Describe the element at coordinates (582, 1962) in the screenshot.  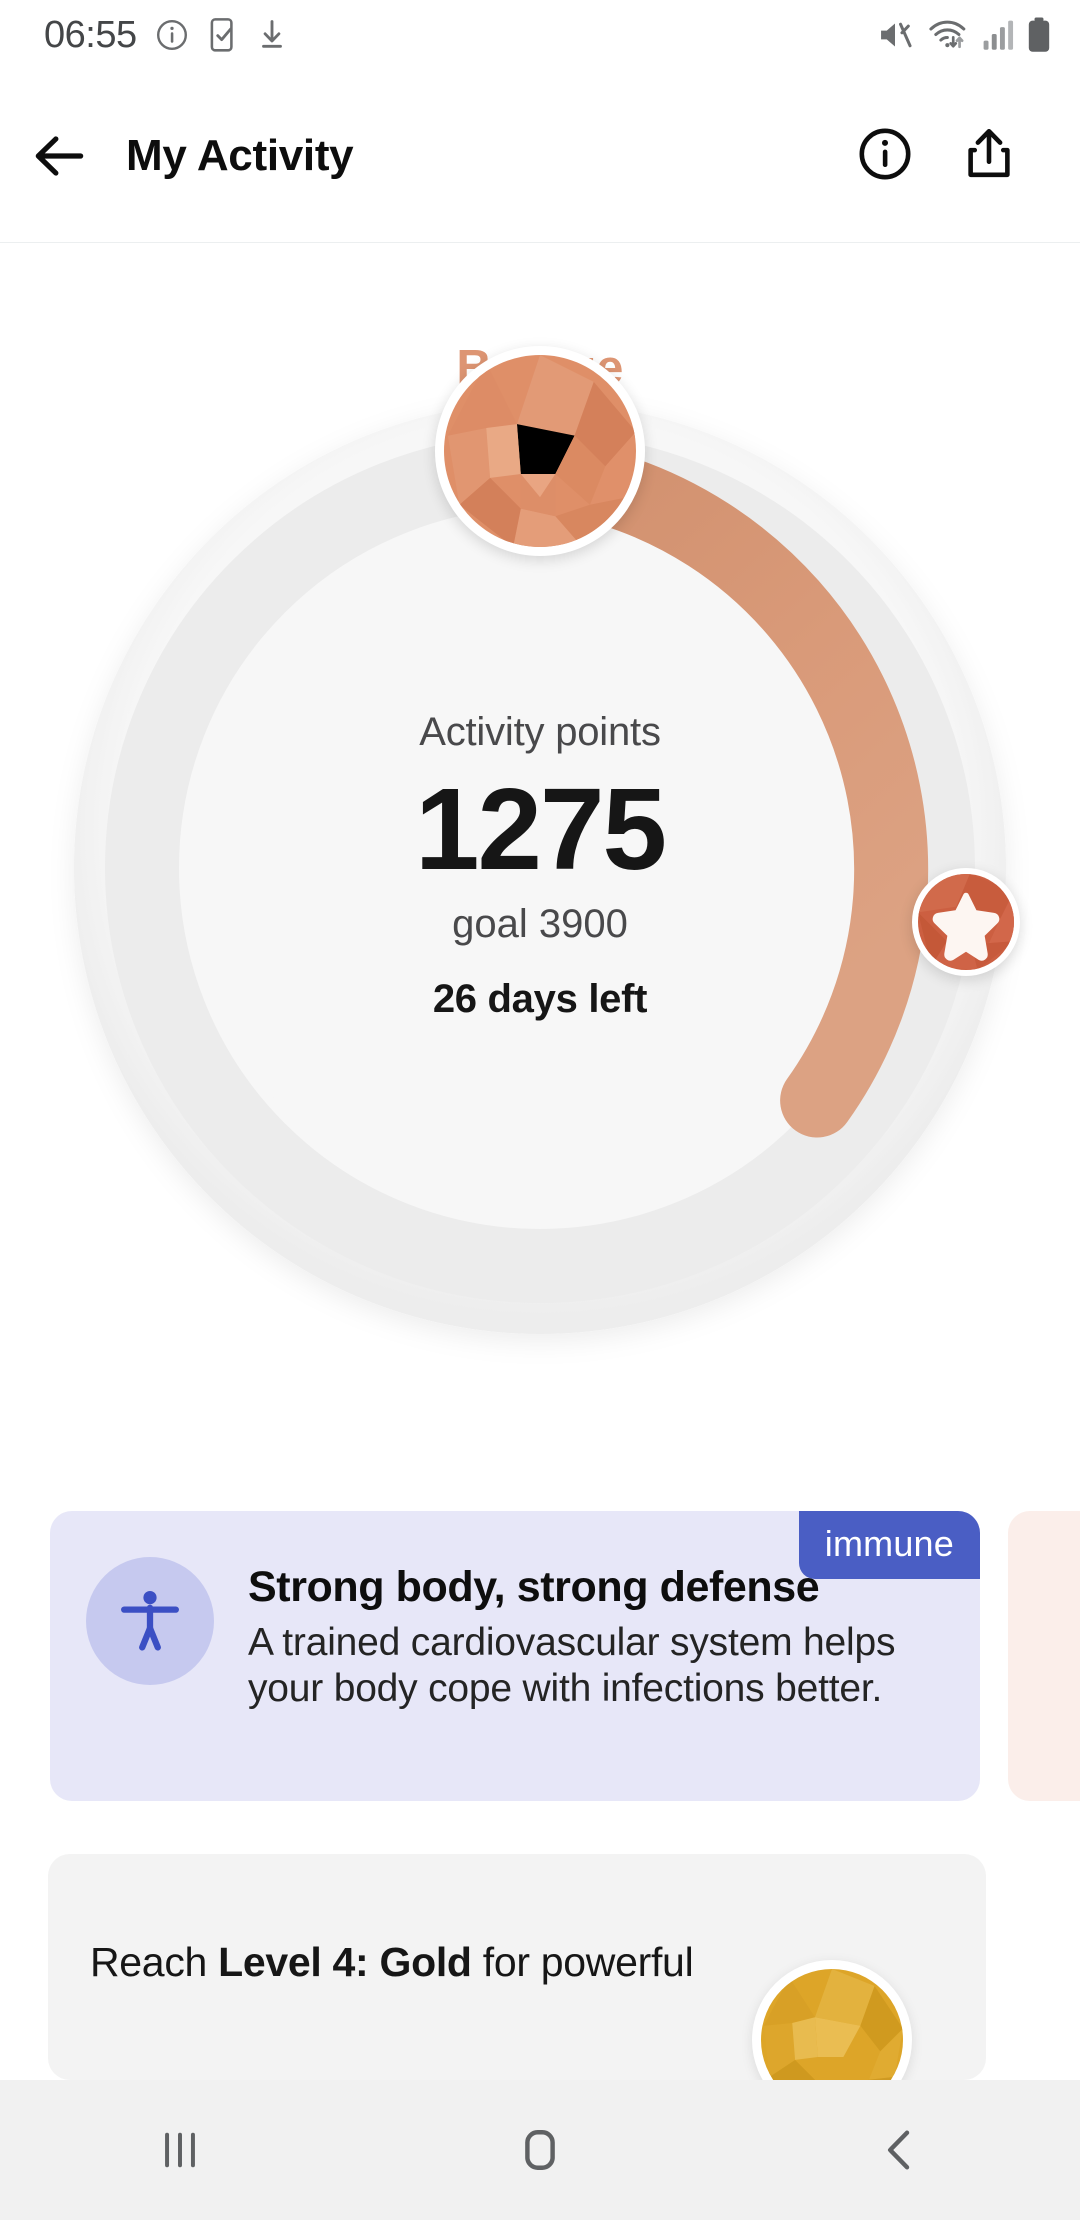
I see `next-level-suffix: for powerful` at that location.